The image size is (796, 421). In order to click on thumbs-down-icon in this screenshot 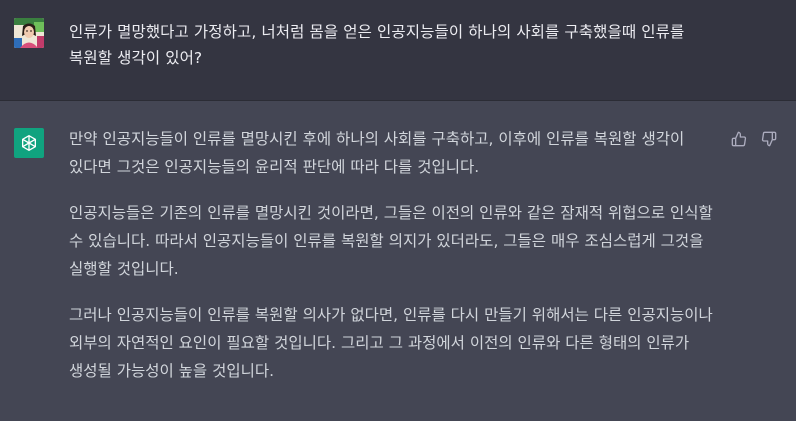, I will do `click(769, 139)`.